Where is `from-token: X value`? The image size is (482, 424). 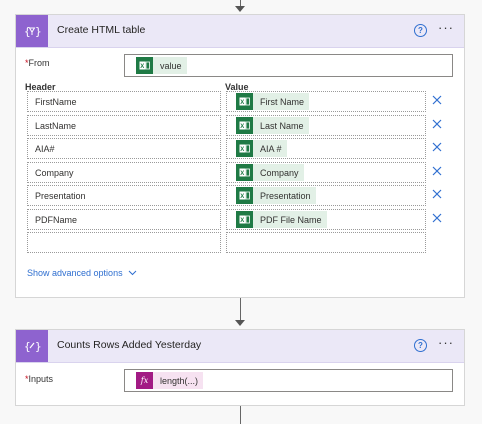
from-token: X value is located at coordinates (161, 65).